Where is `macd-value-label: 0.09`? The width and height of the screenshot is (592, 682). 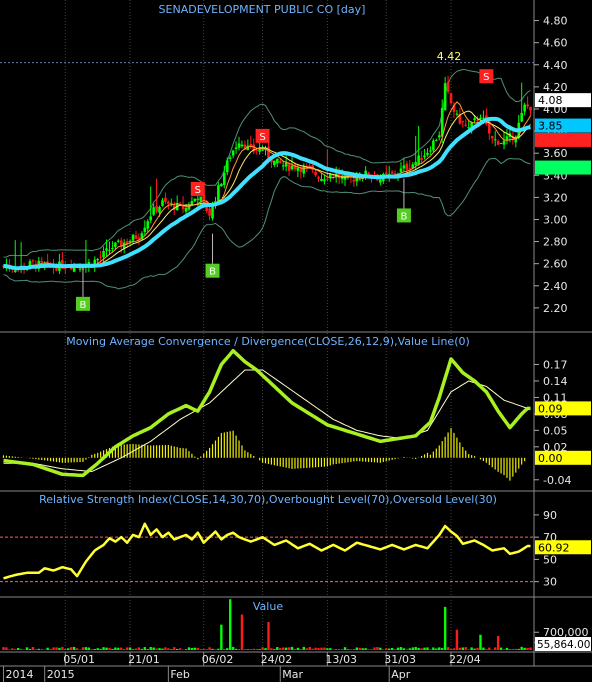 macd-value-label: 0.09 is located at coordinates (550, 408).